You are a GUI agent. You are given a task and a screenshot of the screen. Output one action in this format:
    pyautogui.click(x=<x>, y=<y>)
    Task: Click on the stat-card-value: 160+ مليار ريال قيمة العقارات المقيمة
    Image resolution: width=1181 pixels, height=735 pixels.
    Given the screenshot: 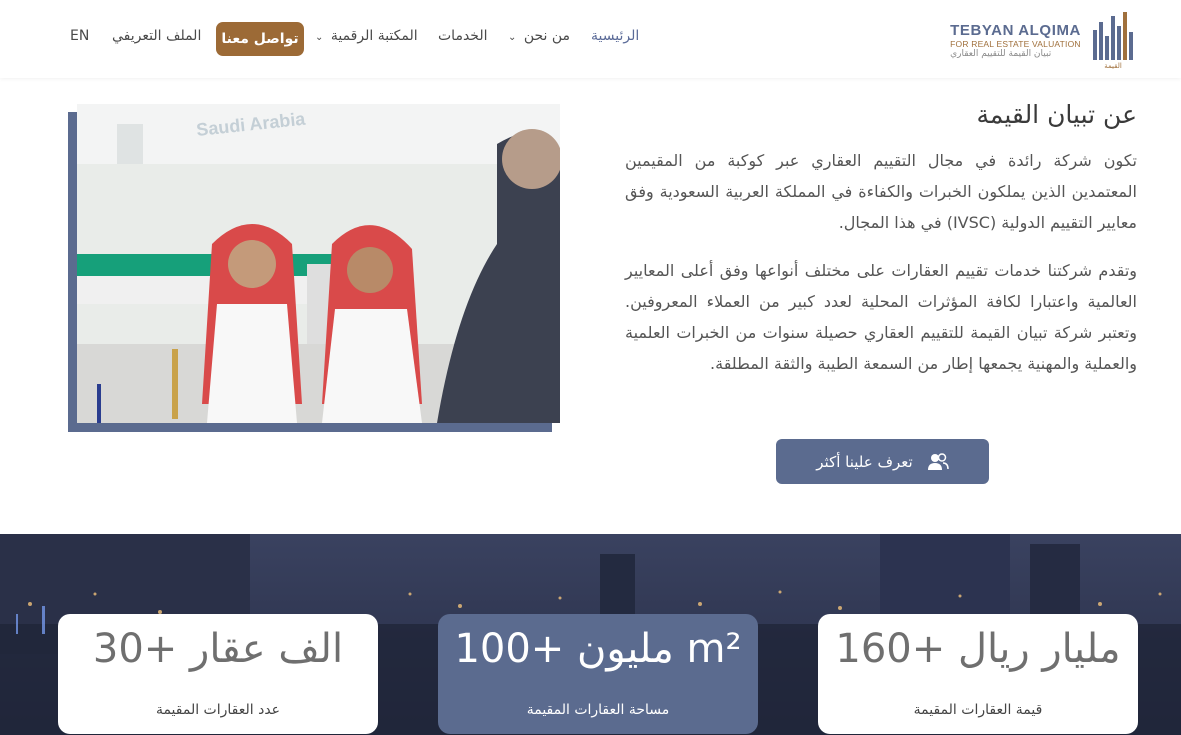 What is the action you would take?
    pyautogui.click(x=978, y=674)
    